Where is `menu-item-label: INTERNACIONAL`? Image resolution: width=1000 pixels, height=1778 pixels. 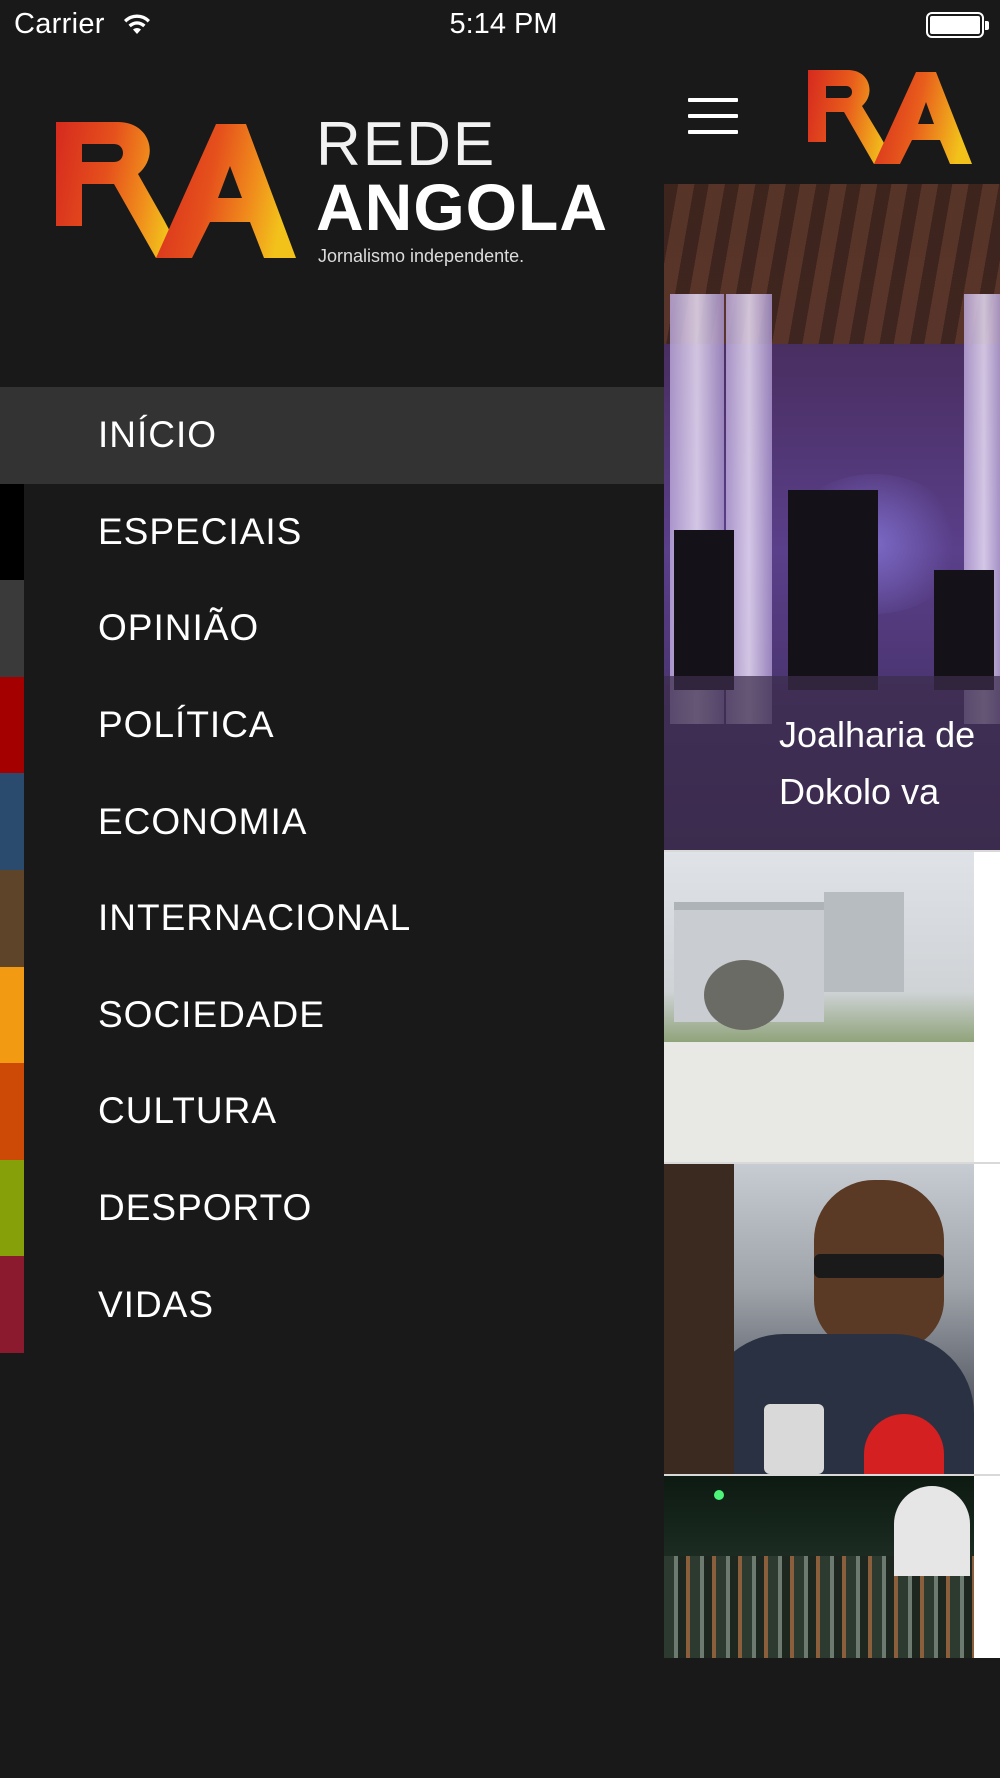
menu-item-label: INTERNACIONAL is located at coordinates (255, 918).